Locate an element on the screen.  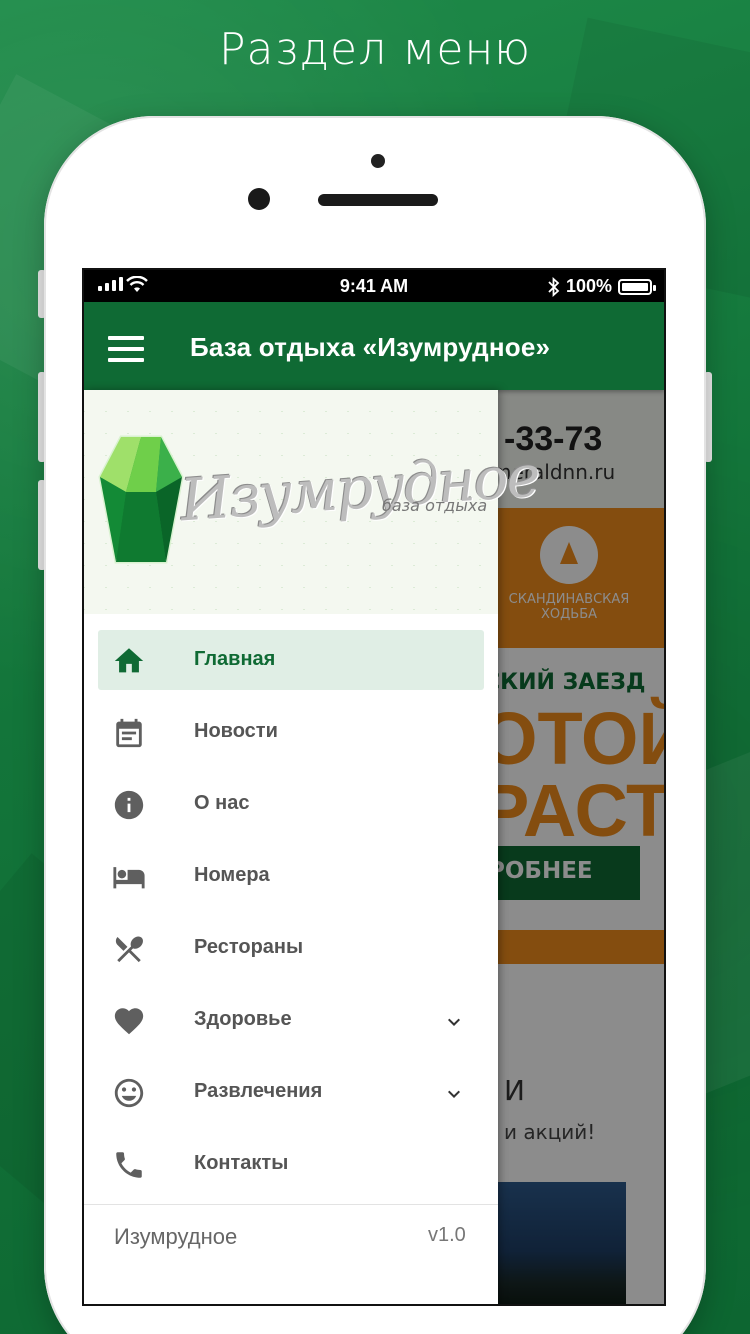
cutlery-icon is located at coordinates (129, 949).